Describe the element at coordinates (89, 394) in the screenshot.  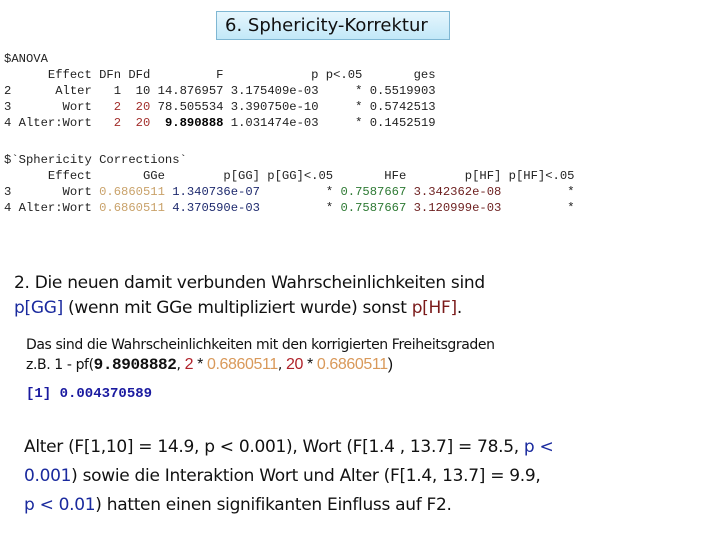
I see `r-result-output: [1] 0.004370589` at that location.